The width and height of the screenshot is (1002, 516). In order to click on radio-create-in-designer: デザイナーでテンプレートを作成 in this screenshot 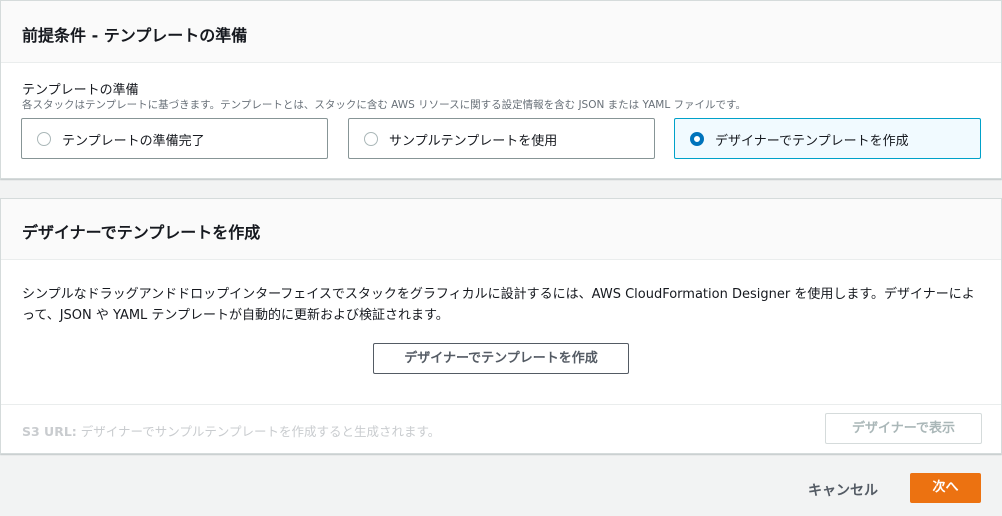, I will do `click(827, 138)`.